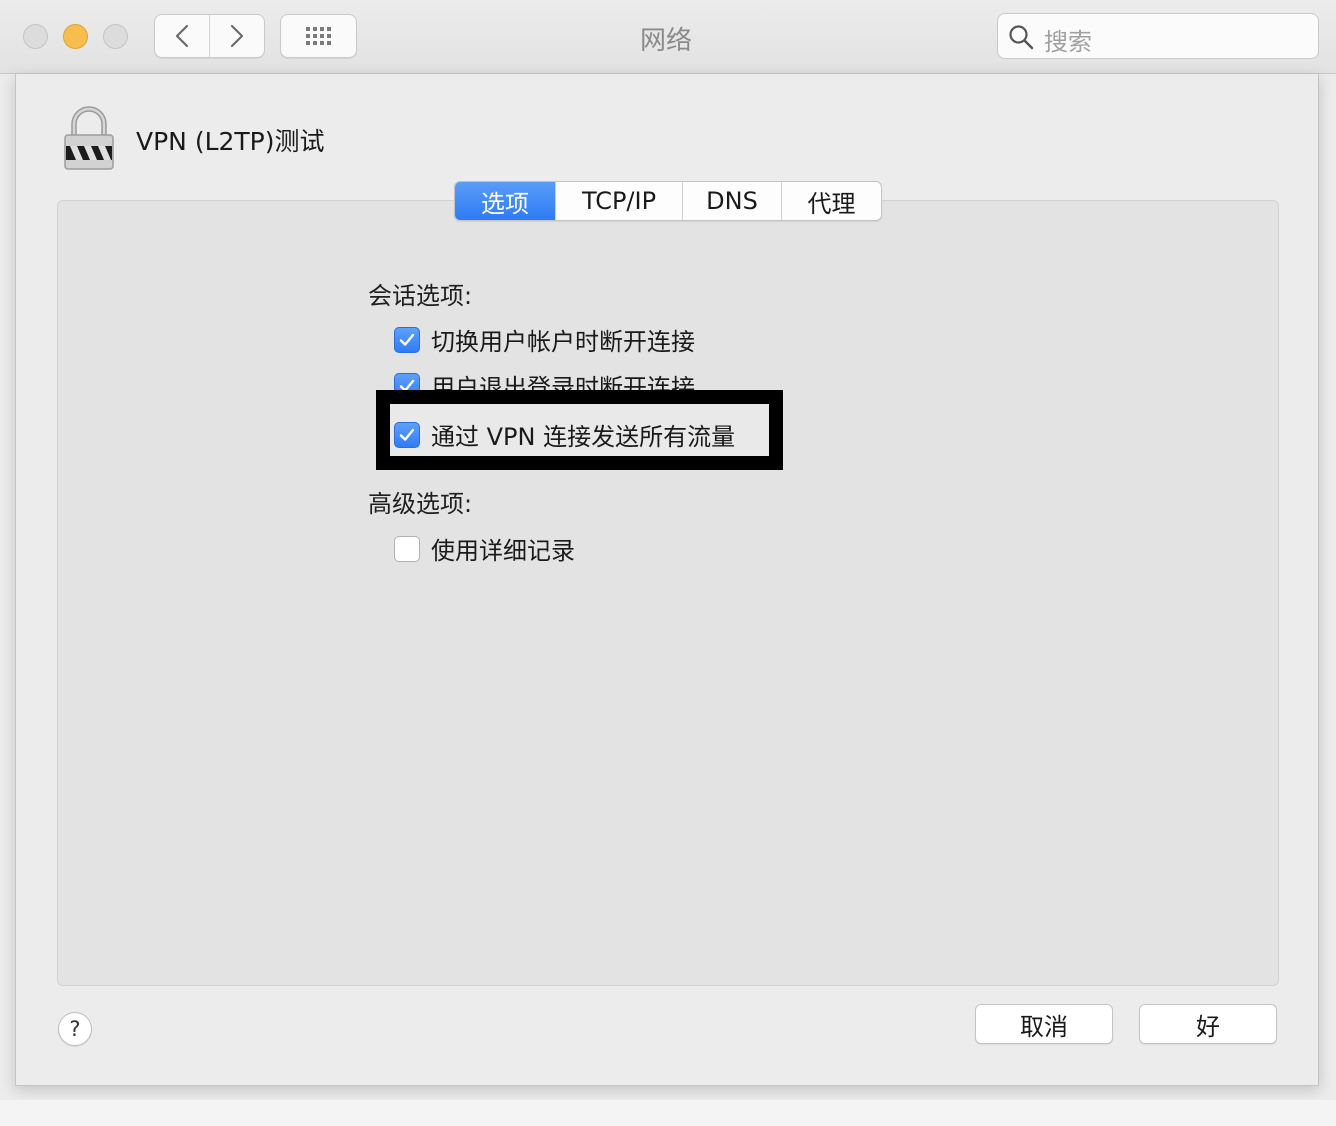 The width and height of the screenshot is (1336, 1126). I want to click on cancel-button: 取消, so click(1044, 1024).